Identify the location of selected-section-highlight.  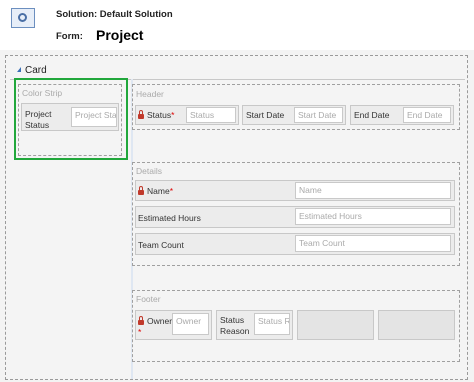
(71, 119).